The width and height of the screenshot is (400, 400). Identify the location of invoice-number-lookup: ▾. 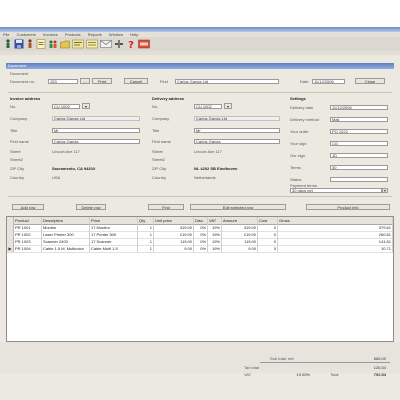
(86, 106).